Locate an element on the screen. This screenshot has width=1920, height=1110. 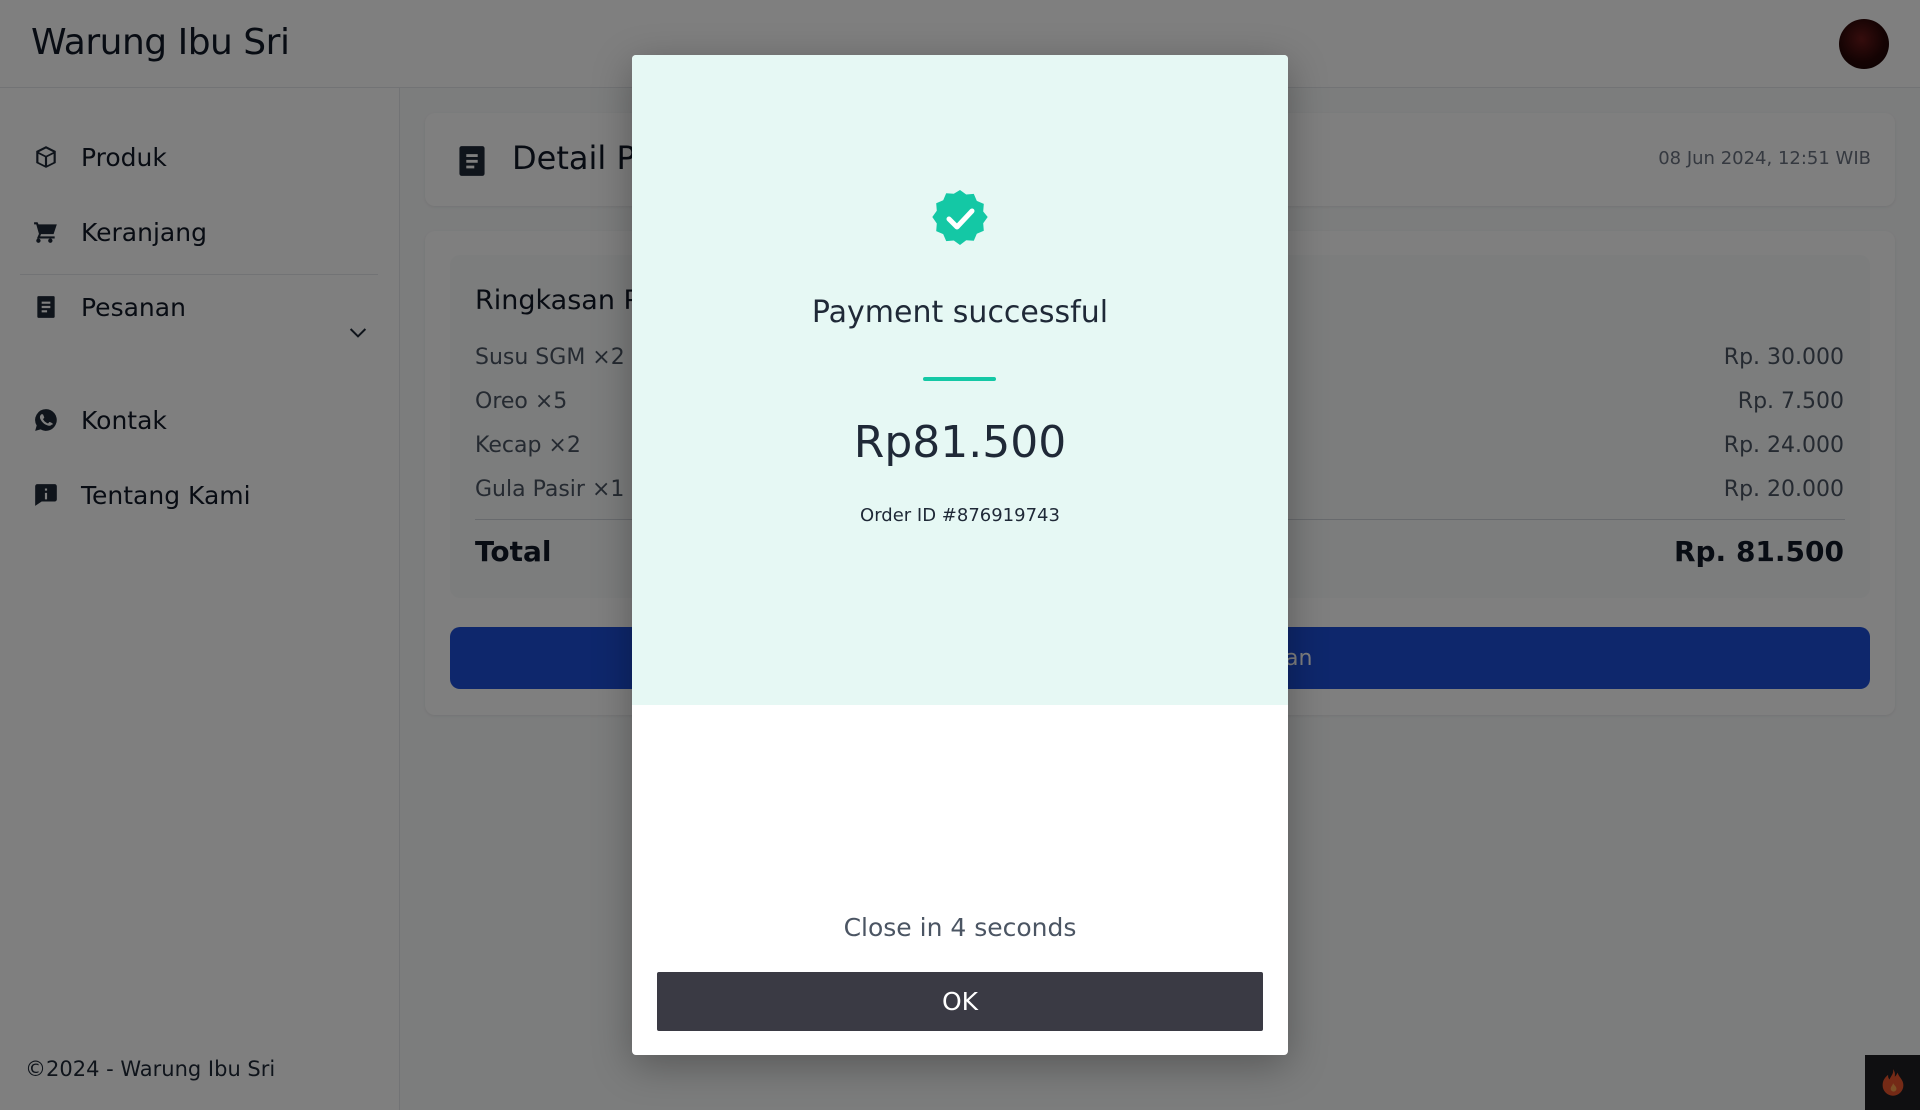
modal-title: Payment successful is located at coordinates (960, 312).